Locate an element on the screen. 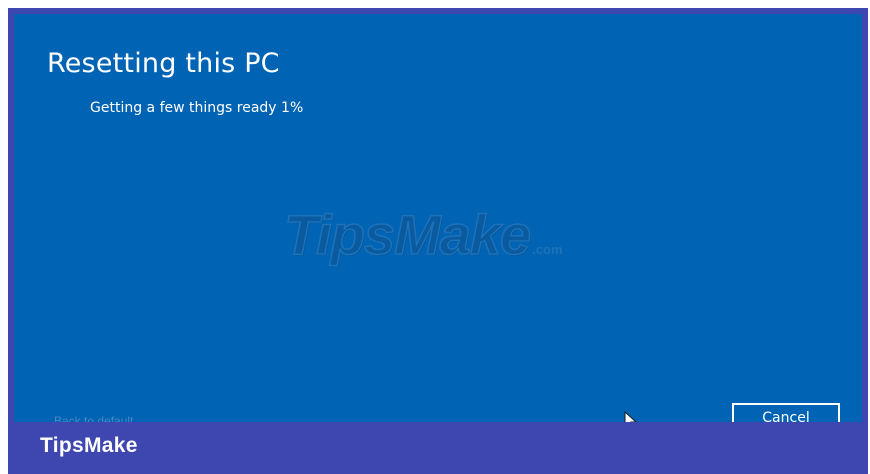  watermark-sub-text: .com is located at coordinates (547, 249).